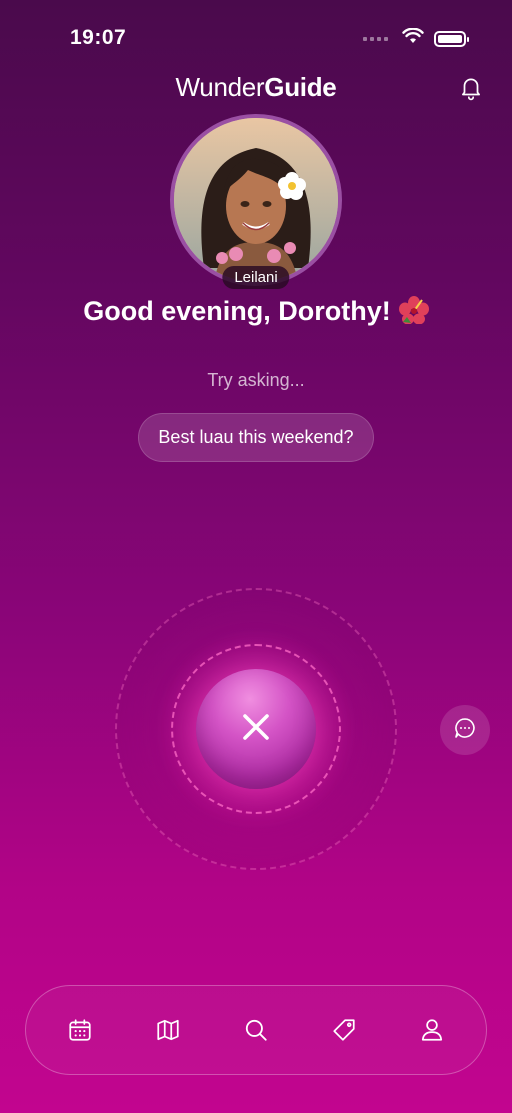  I want to click on wifi-icon, so click(413, 38).